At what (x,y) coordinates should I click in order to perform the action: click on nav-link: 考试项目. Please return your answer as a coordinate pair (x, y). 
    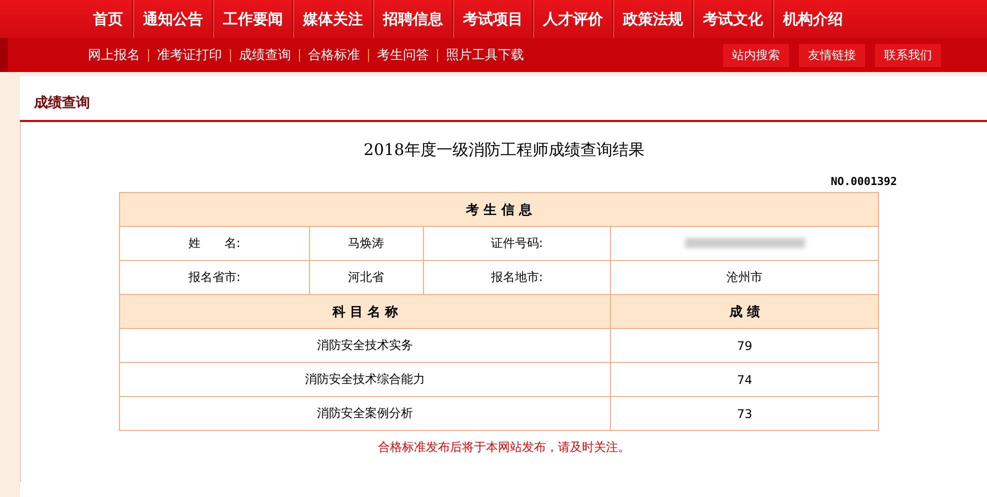
    Looking at the image, I should click on (493, 19).